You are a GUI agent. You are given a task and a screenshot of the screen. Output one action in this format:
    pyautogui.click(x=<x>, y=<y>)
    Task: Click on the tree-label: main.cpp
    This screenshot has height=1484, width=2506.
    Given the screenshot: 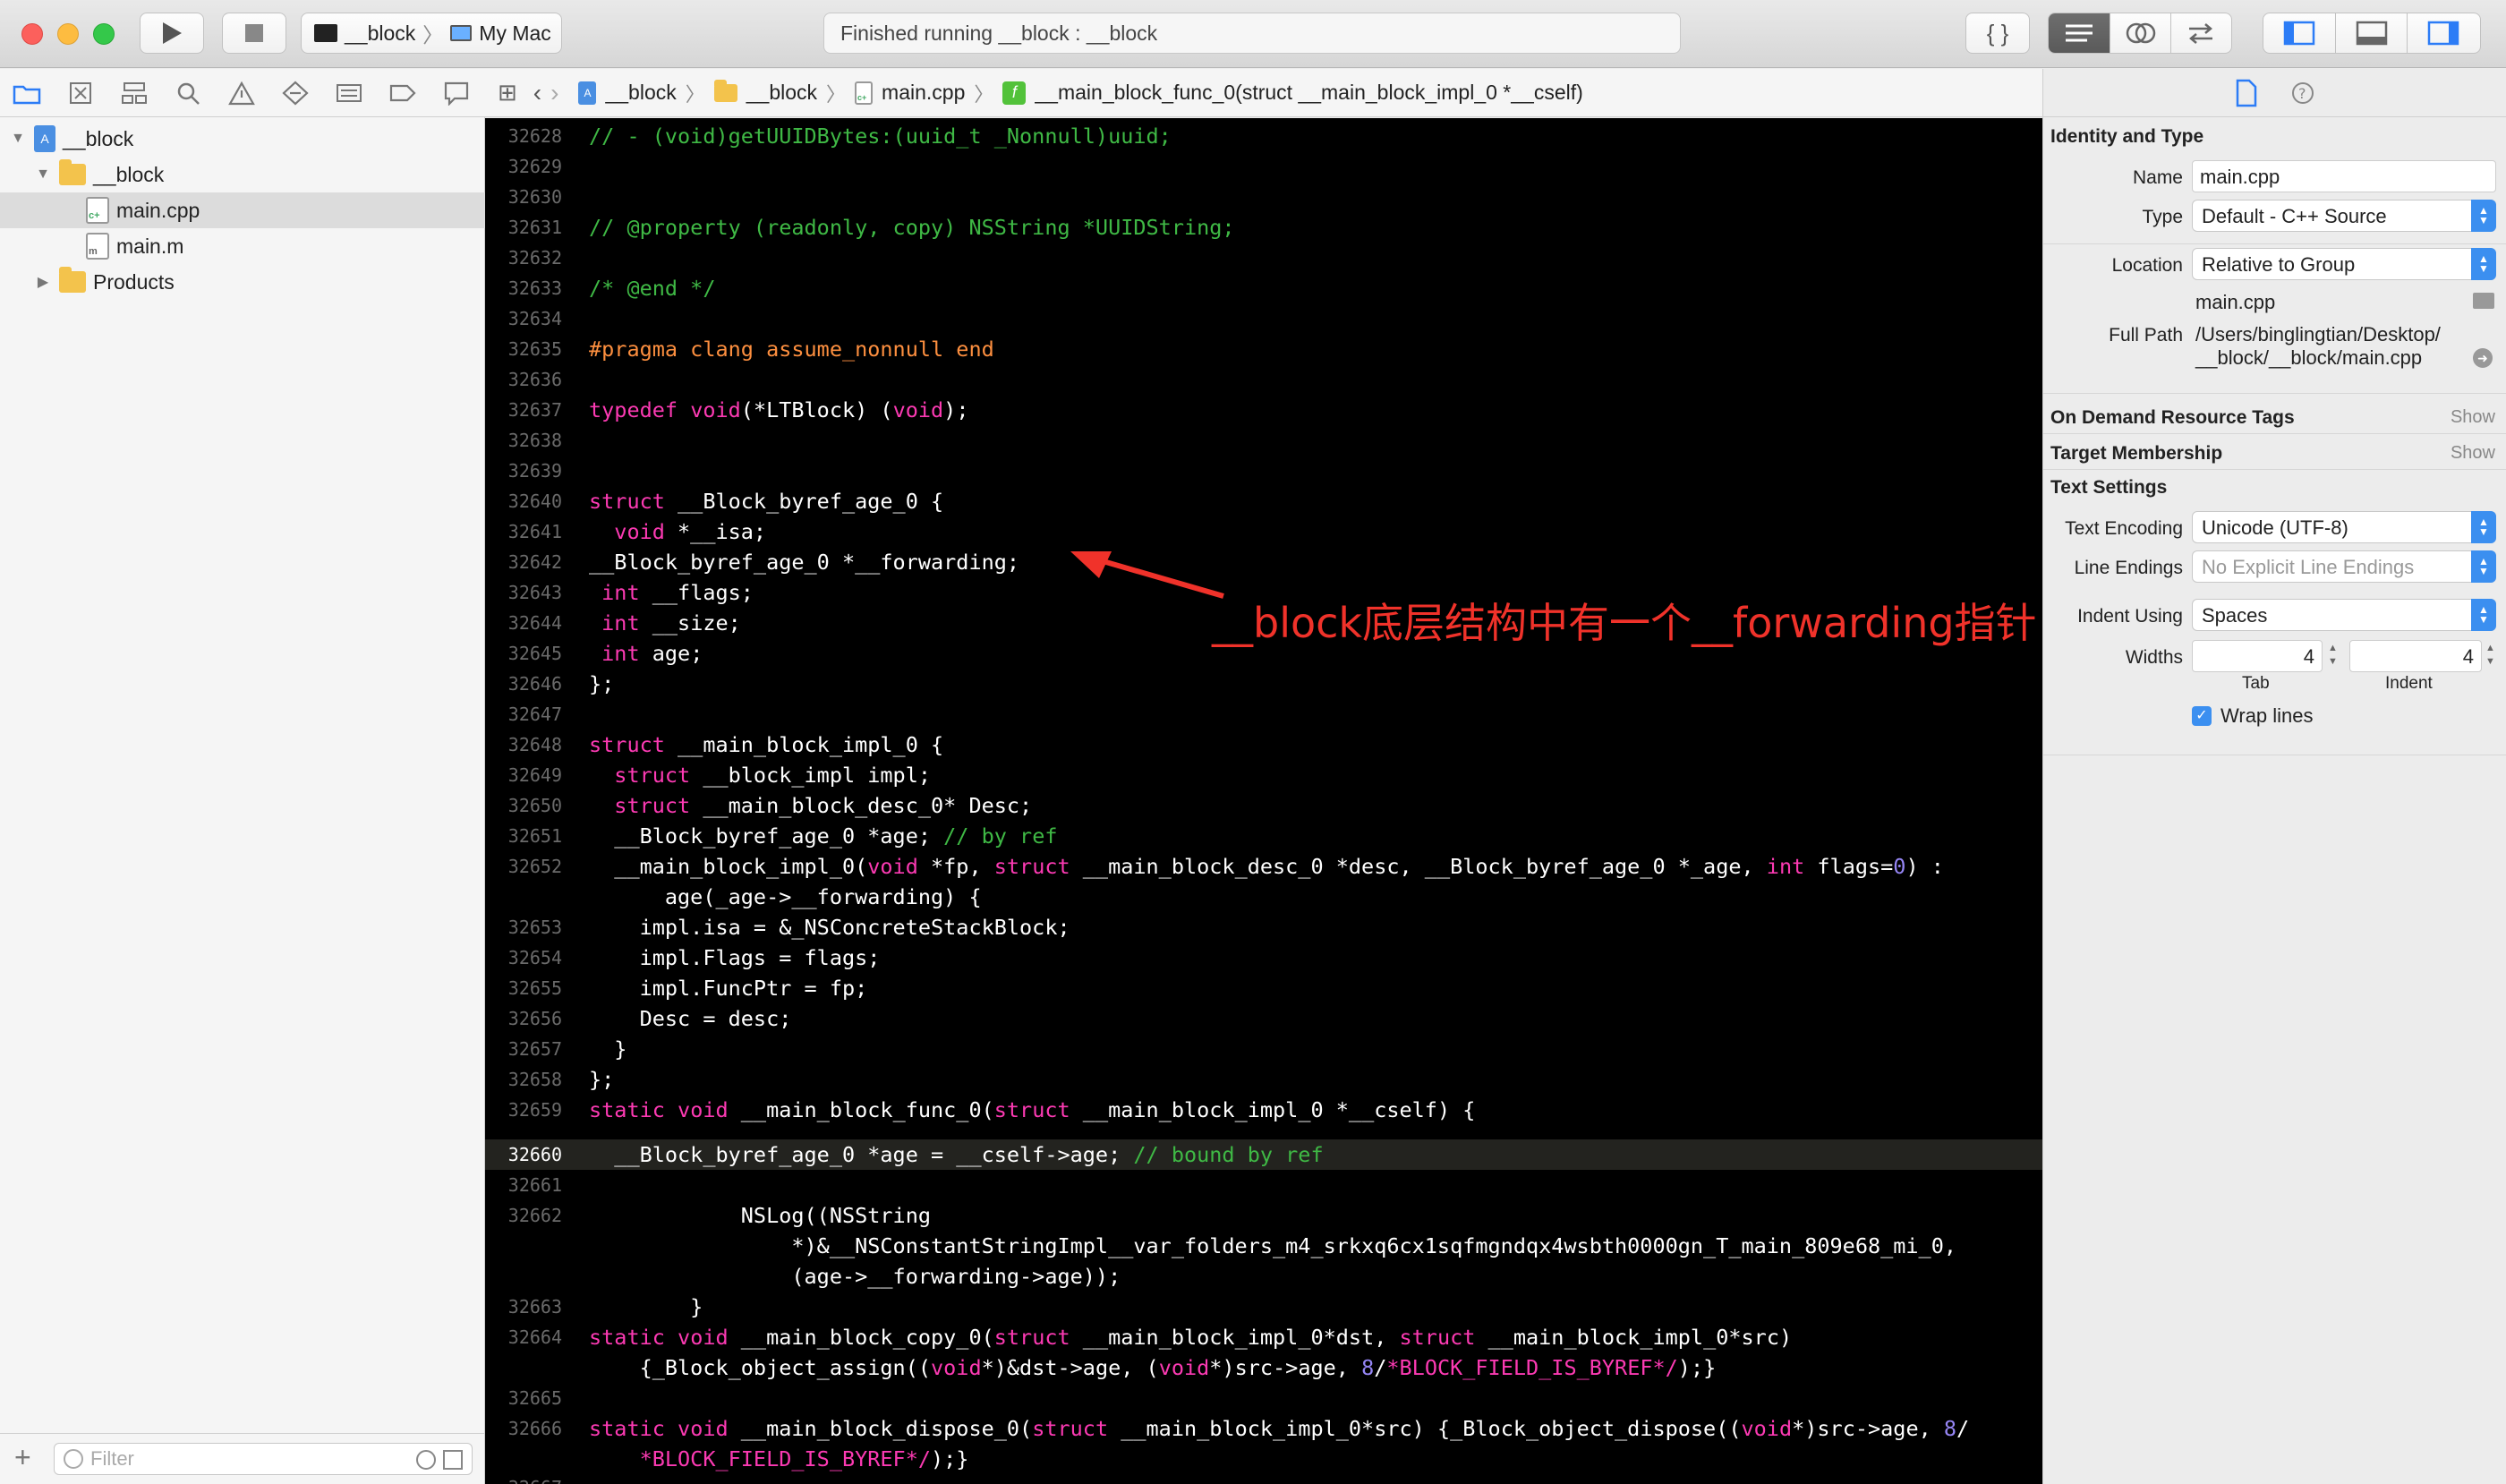 What is the action you would take?
    pyautogui.click(x=158, y=210)
    